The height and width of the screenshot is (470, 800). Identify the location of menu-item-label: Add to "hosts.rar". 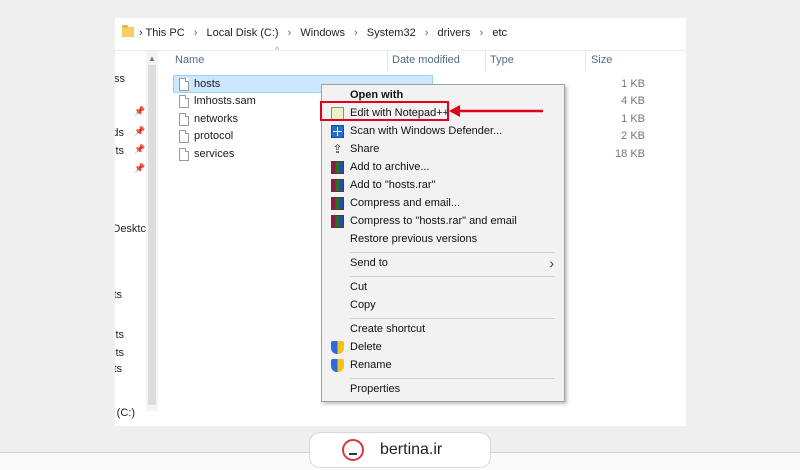
(393, 185).